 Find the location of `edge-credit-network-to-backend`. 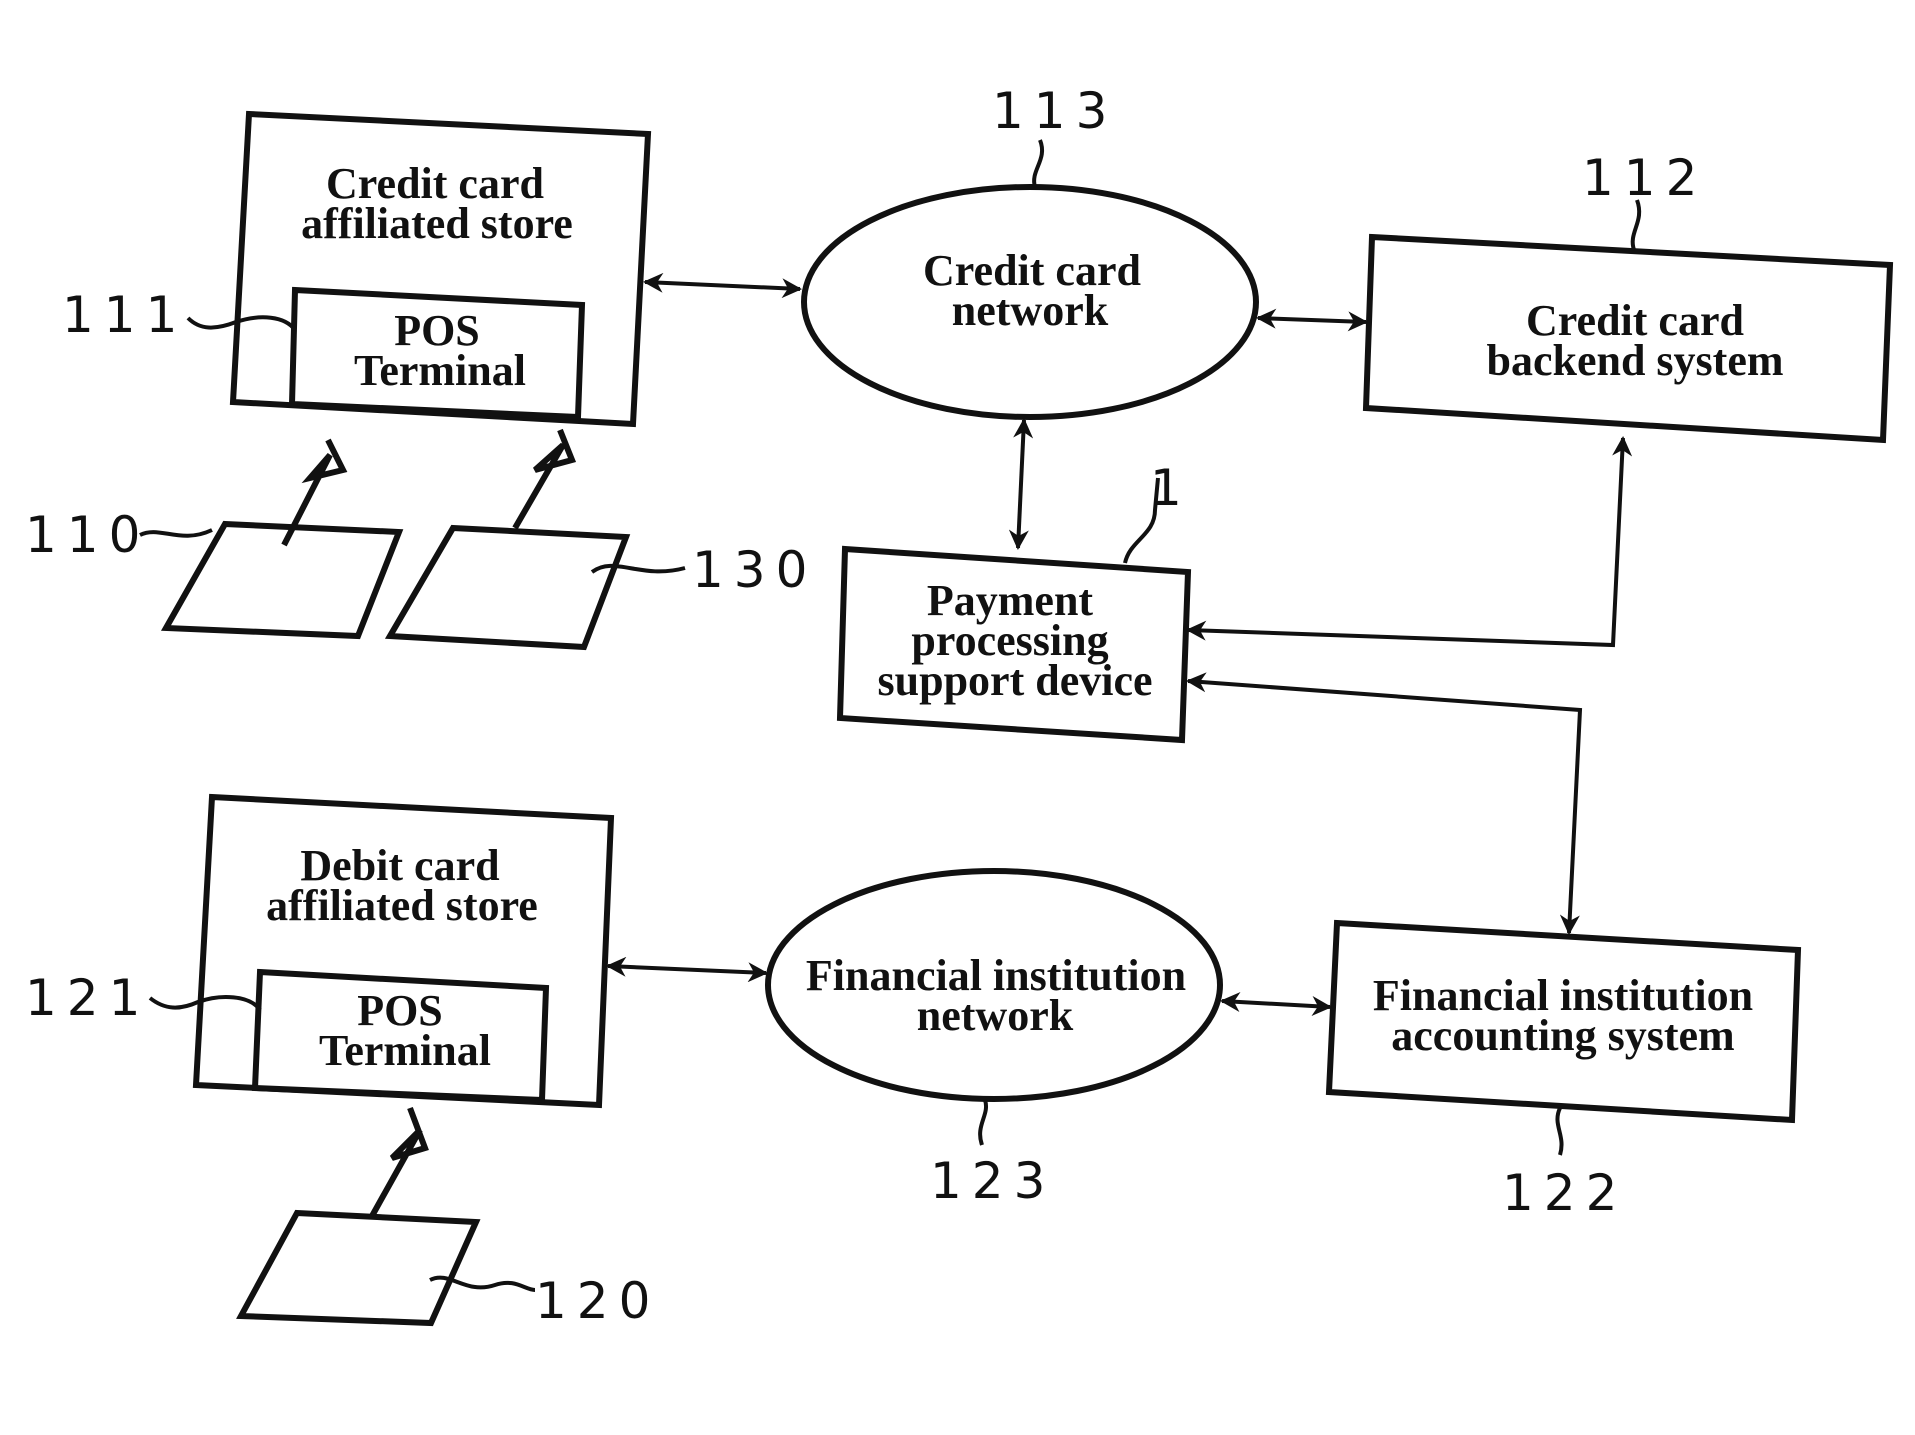

edge-credit-network-to-backend is located at coordinates (1312, 320).